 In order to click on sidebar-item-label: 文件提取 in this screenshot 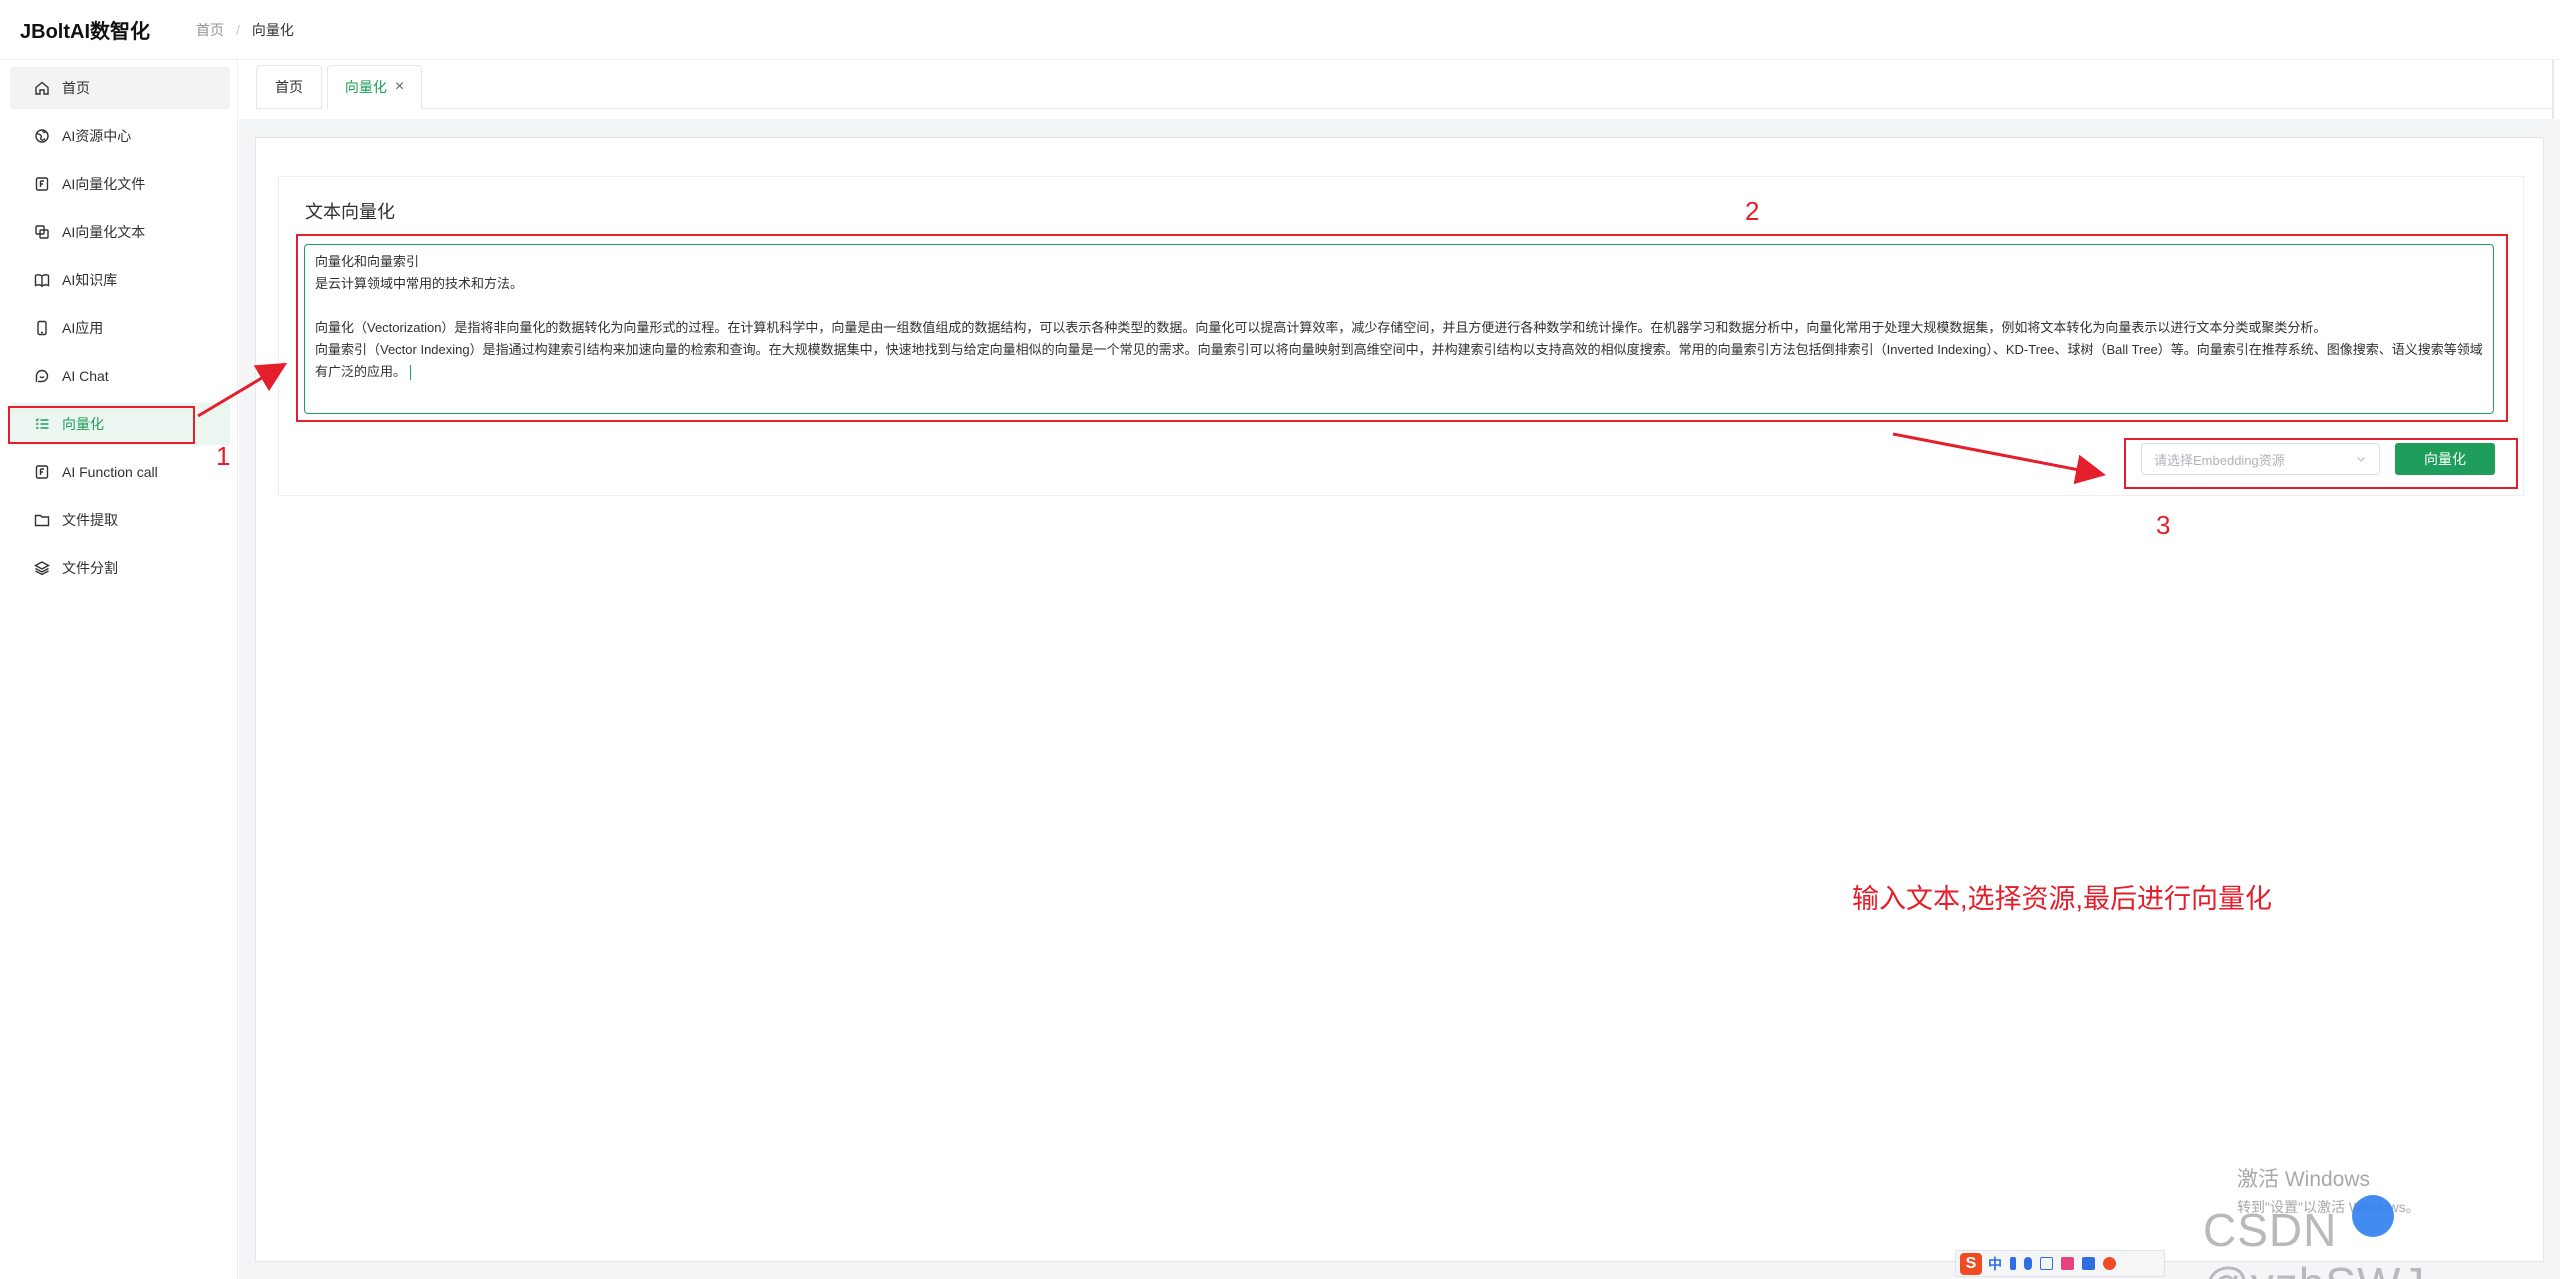, I will do `click(90, 520)`.